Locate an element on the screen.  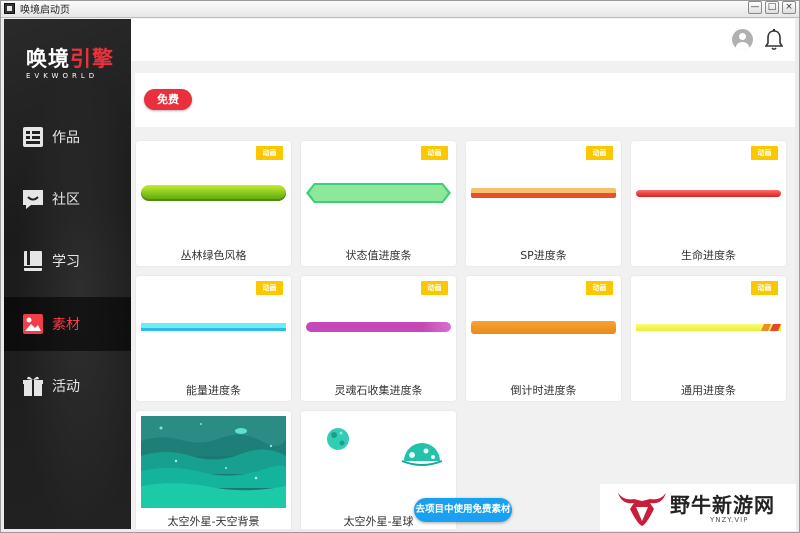
asset-card-life-bar: 动画 生命进度条 is located at coordinates (708, 203).